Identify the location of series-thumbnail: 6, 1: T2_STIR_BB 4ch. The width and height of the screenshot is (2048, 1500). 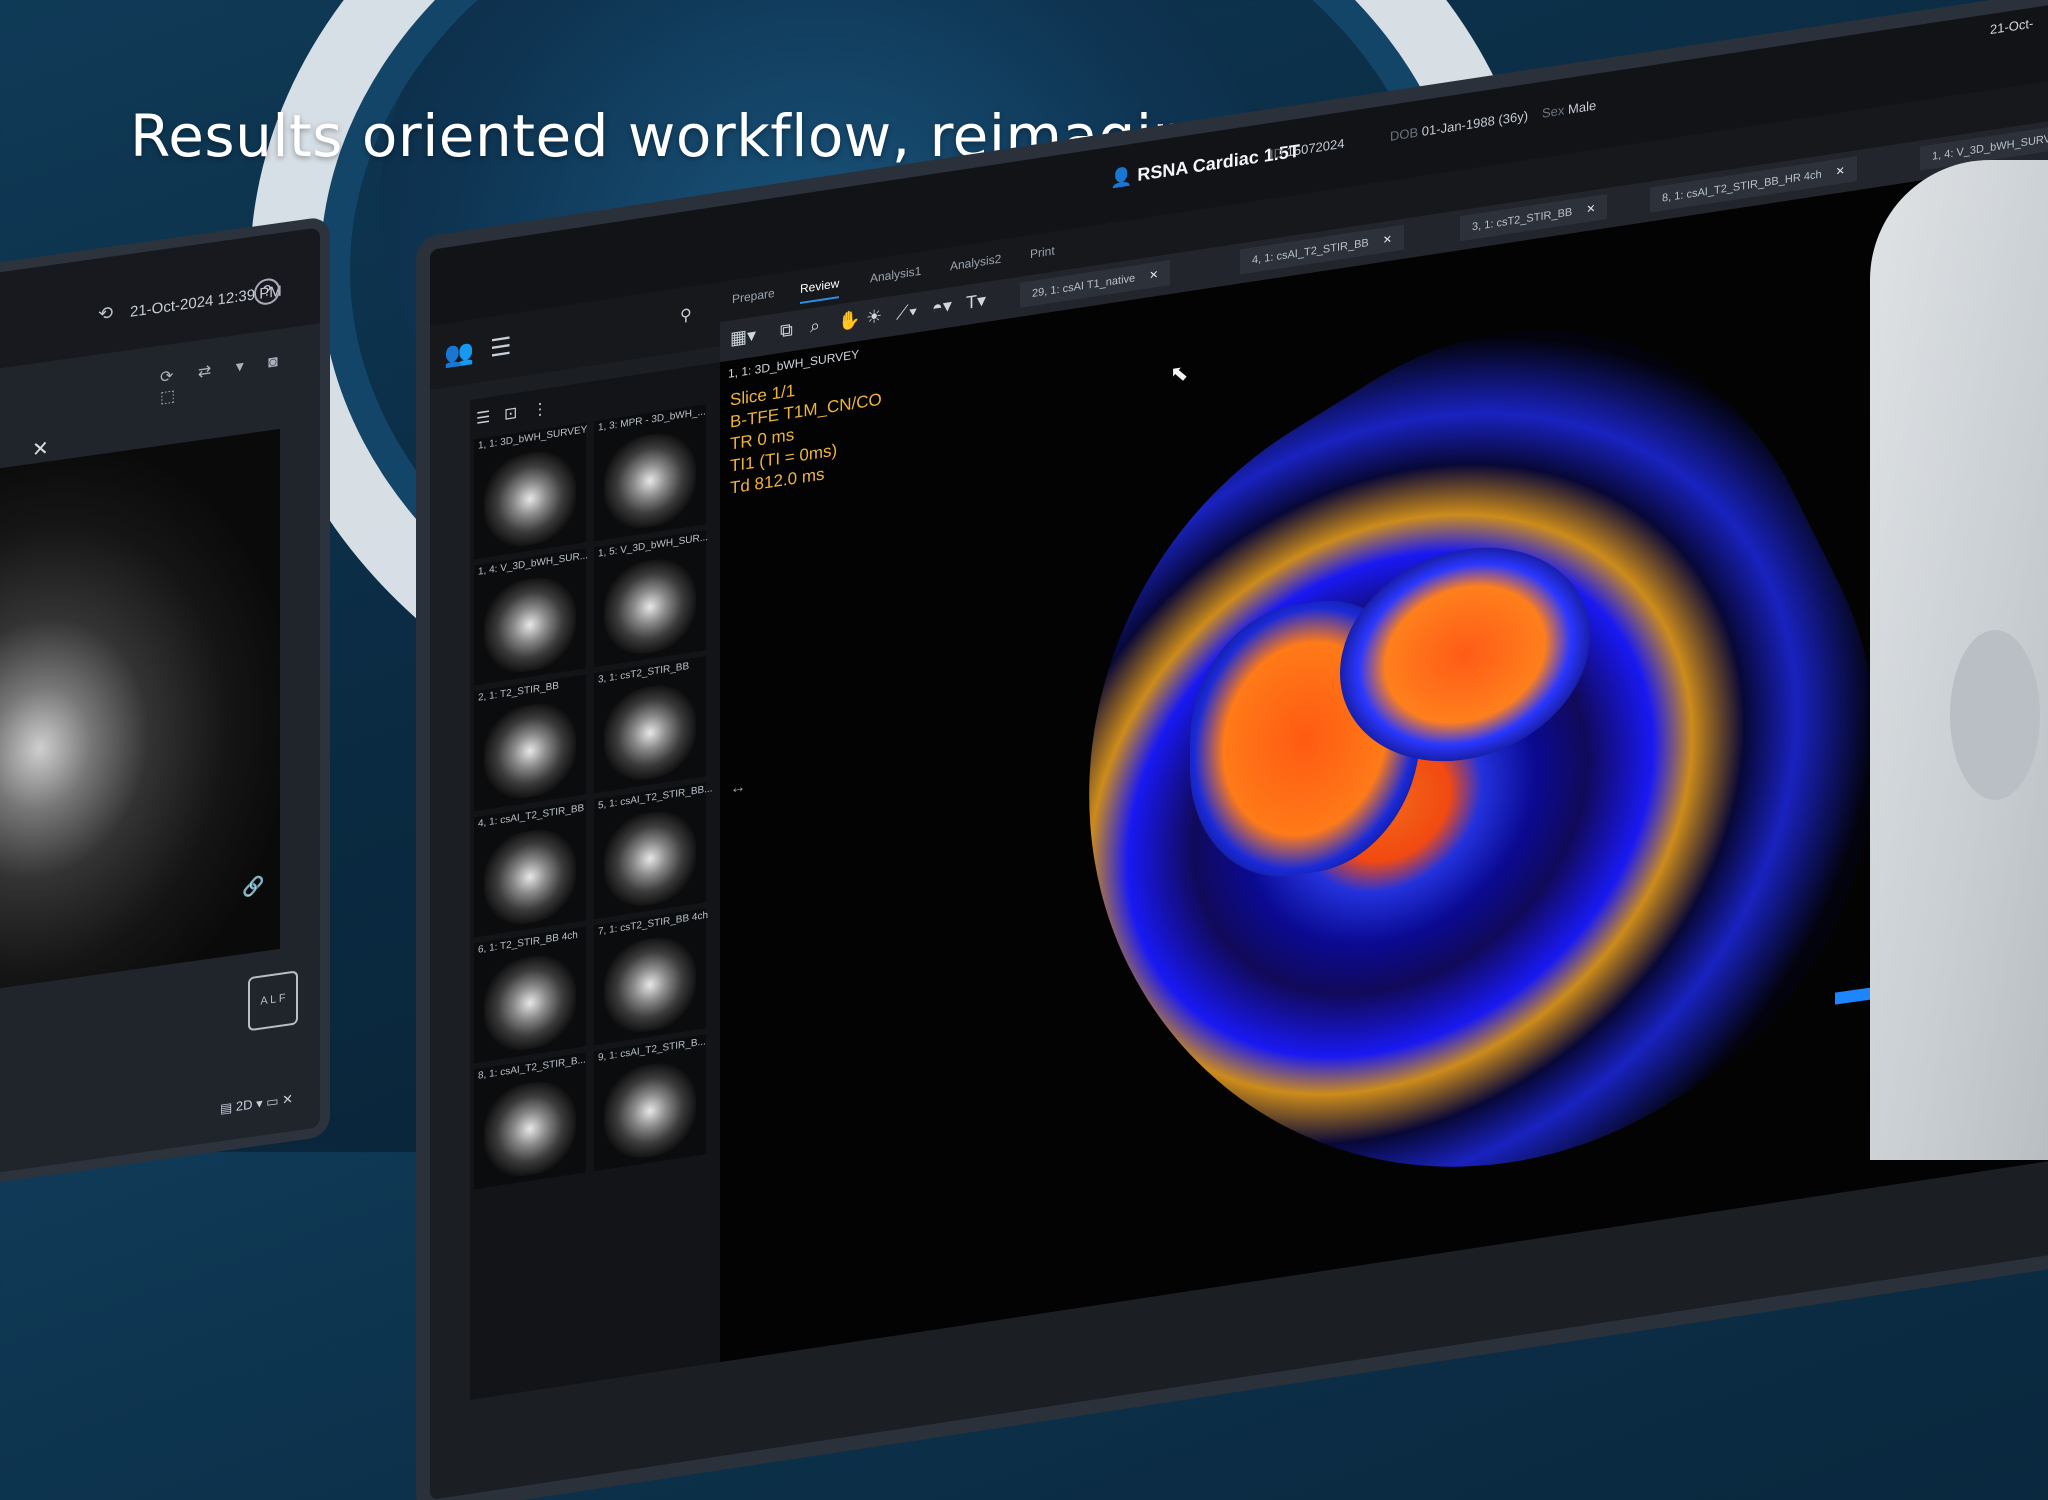
(530, 995).